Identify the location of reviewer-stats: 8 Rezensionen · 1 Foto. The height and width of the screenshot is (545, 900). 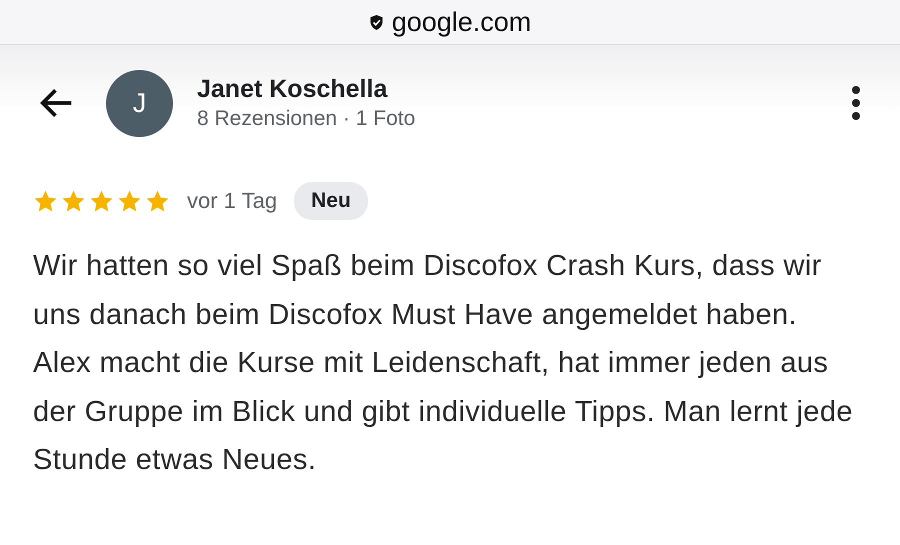
(306, 119).